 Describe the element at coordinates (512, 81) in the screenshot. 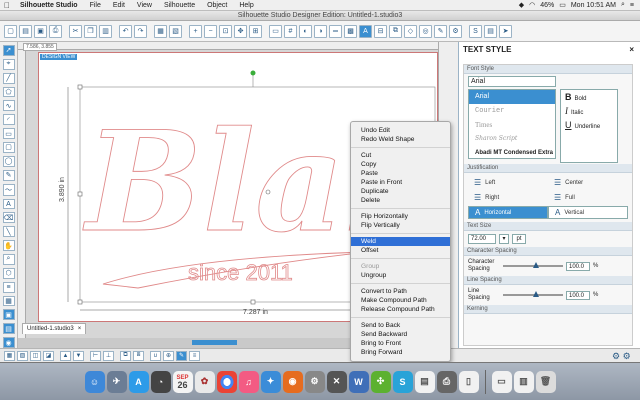

I see `font-name-input: Arial` at that location.